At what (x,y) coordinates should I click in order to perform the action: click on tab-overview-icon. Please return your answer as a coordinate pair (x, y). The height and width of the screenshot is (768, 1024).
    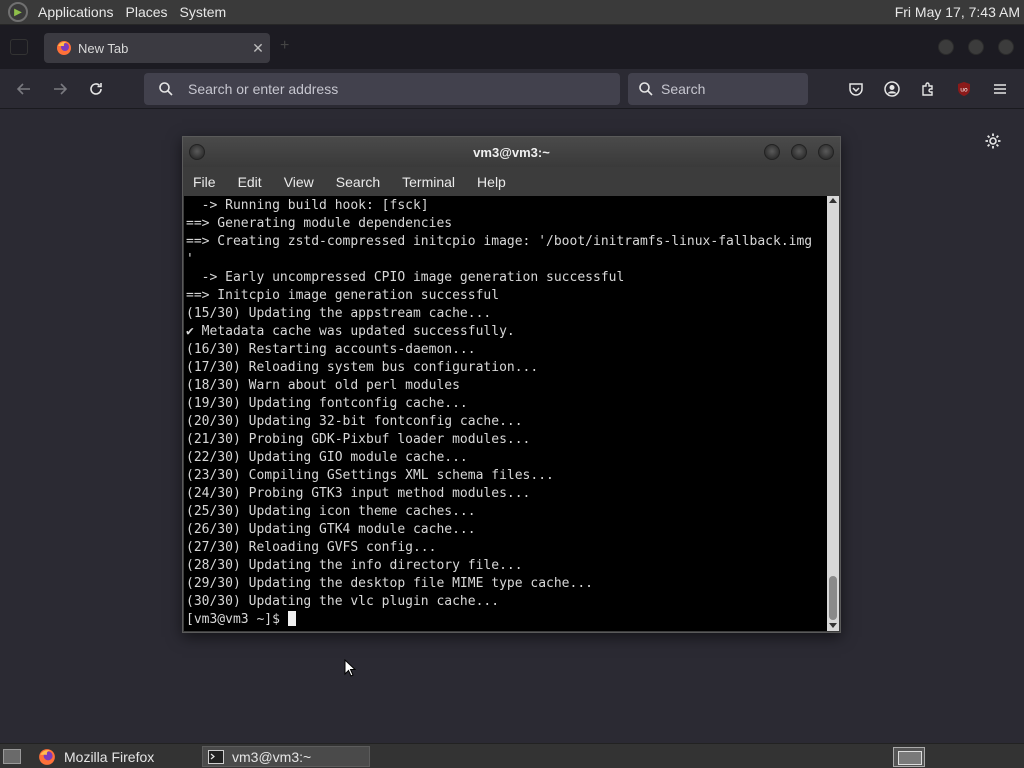
    Looking at the image, I should click on (19, 47).